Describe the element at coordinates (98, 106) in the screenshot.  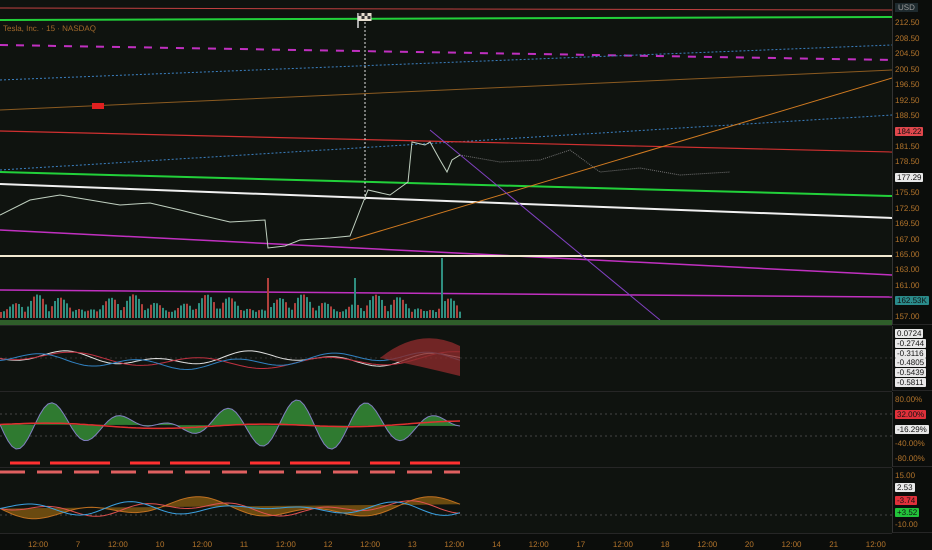
I see `alert-marker` at that location.